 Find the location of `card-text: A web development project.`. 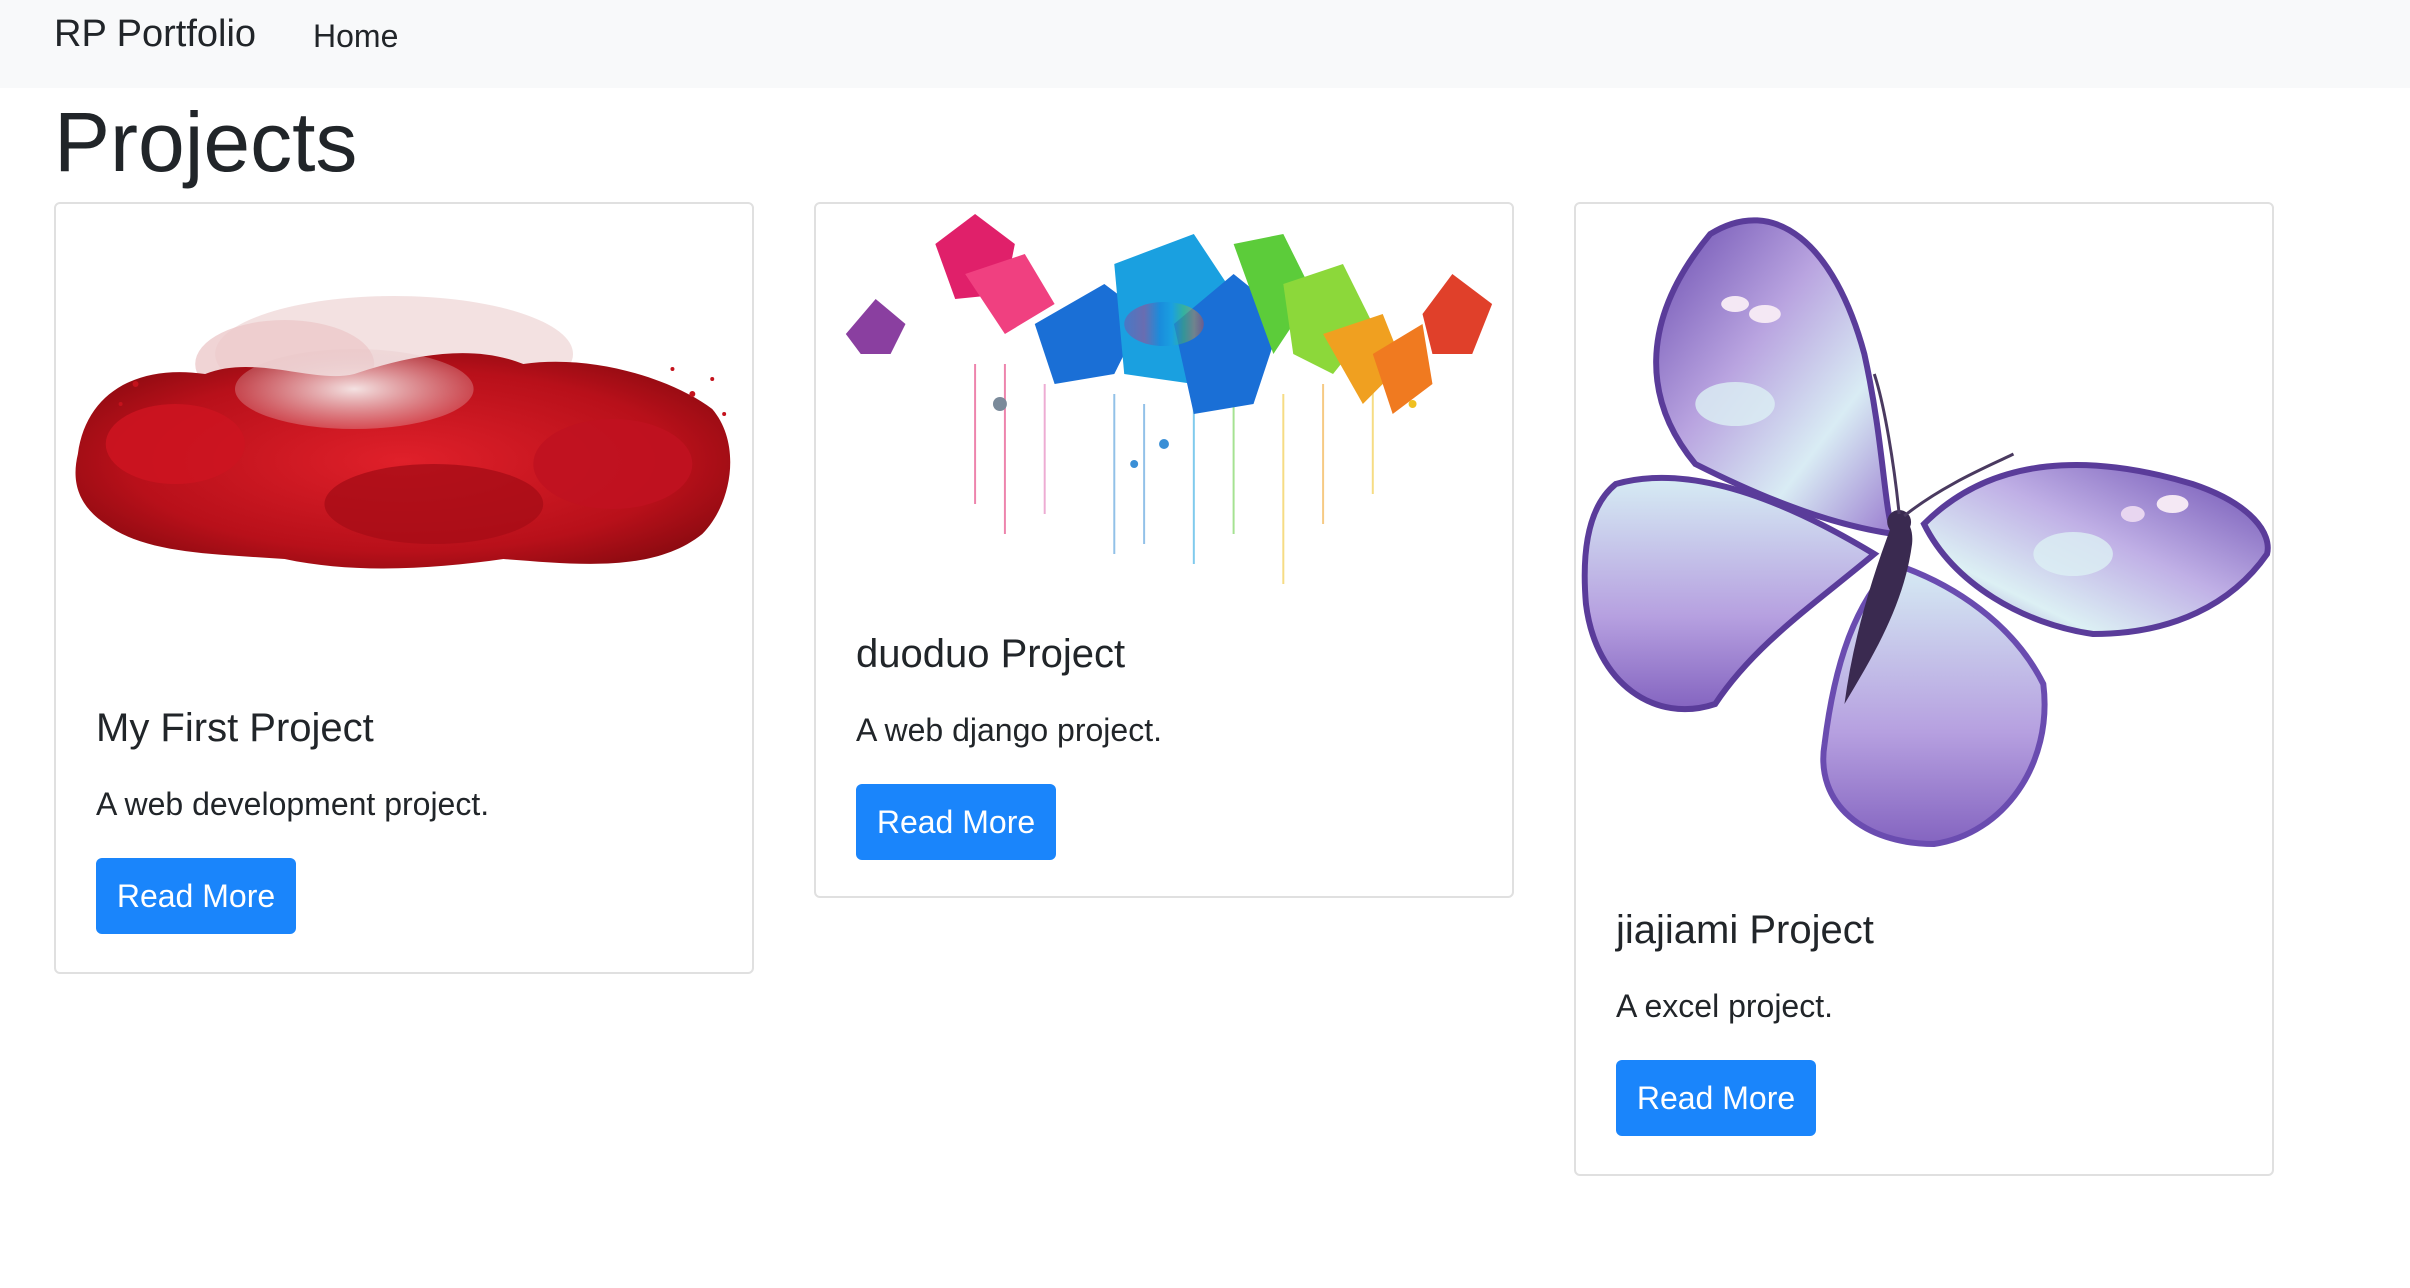

card-text: A web development project. is located at coordinates (293, 804).